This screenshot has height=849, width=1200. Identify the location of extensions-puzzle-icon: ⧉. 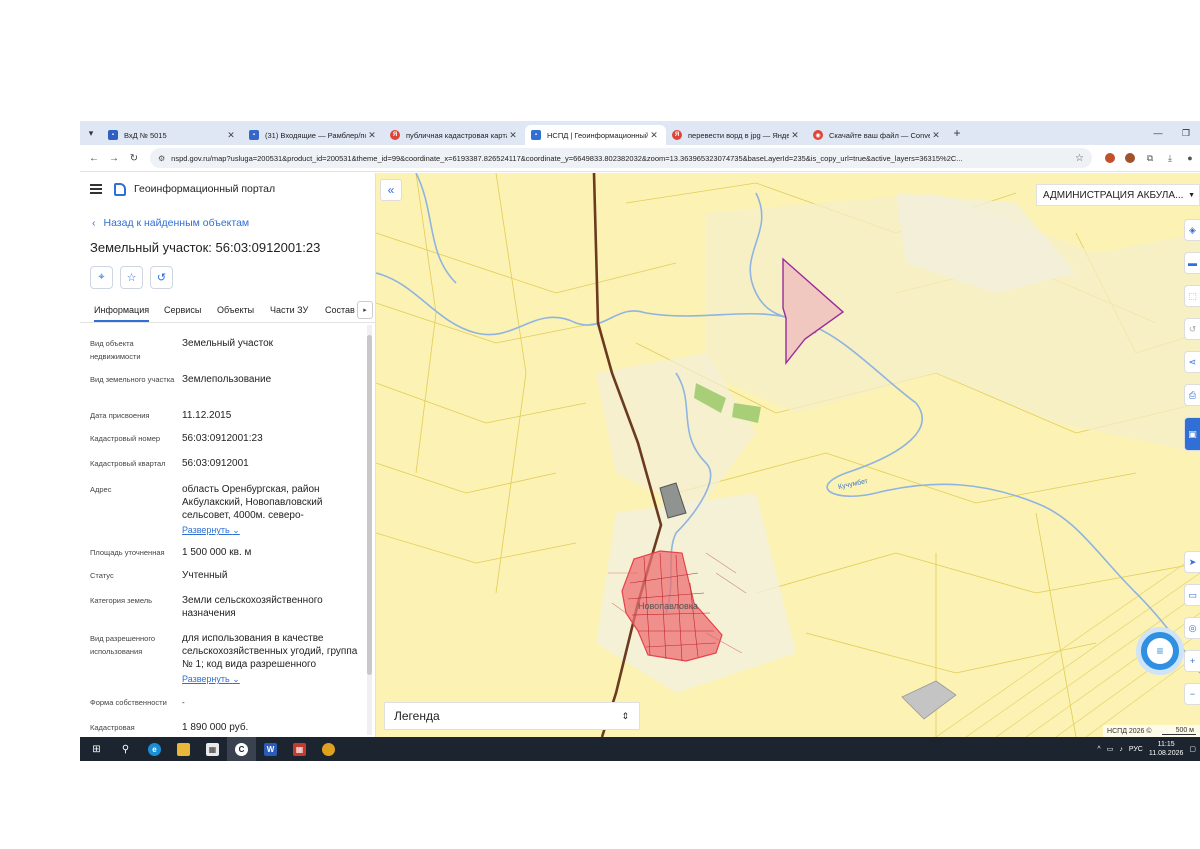
(1150, 158).